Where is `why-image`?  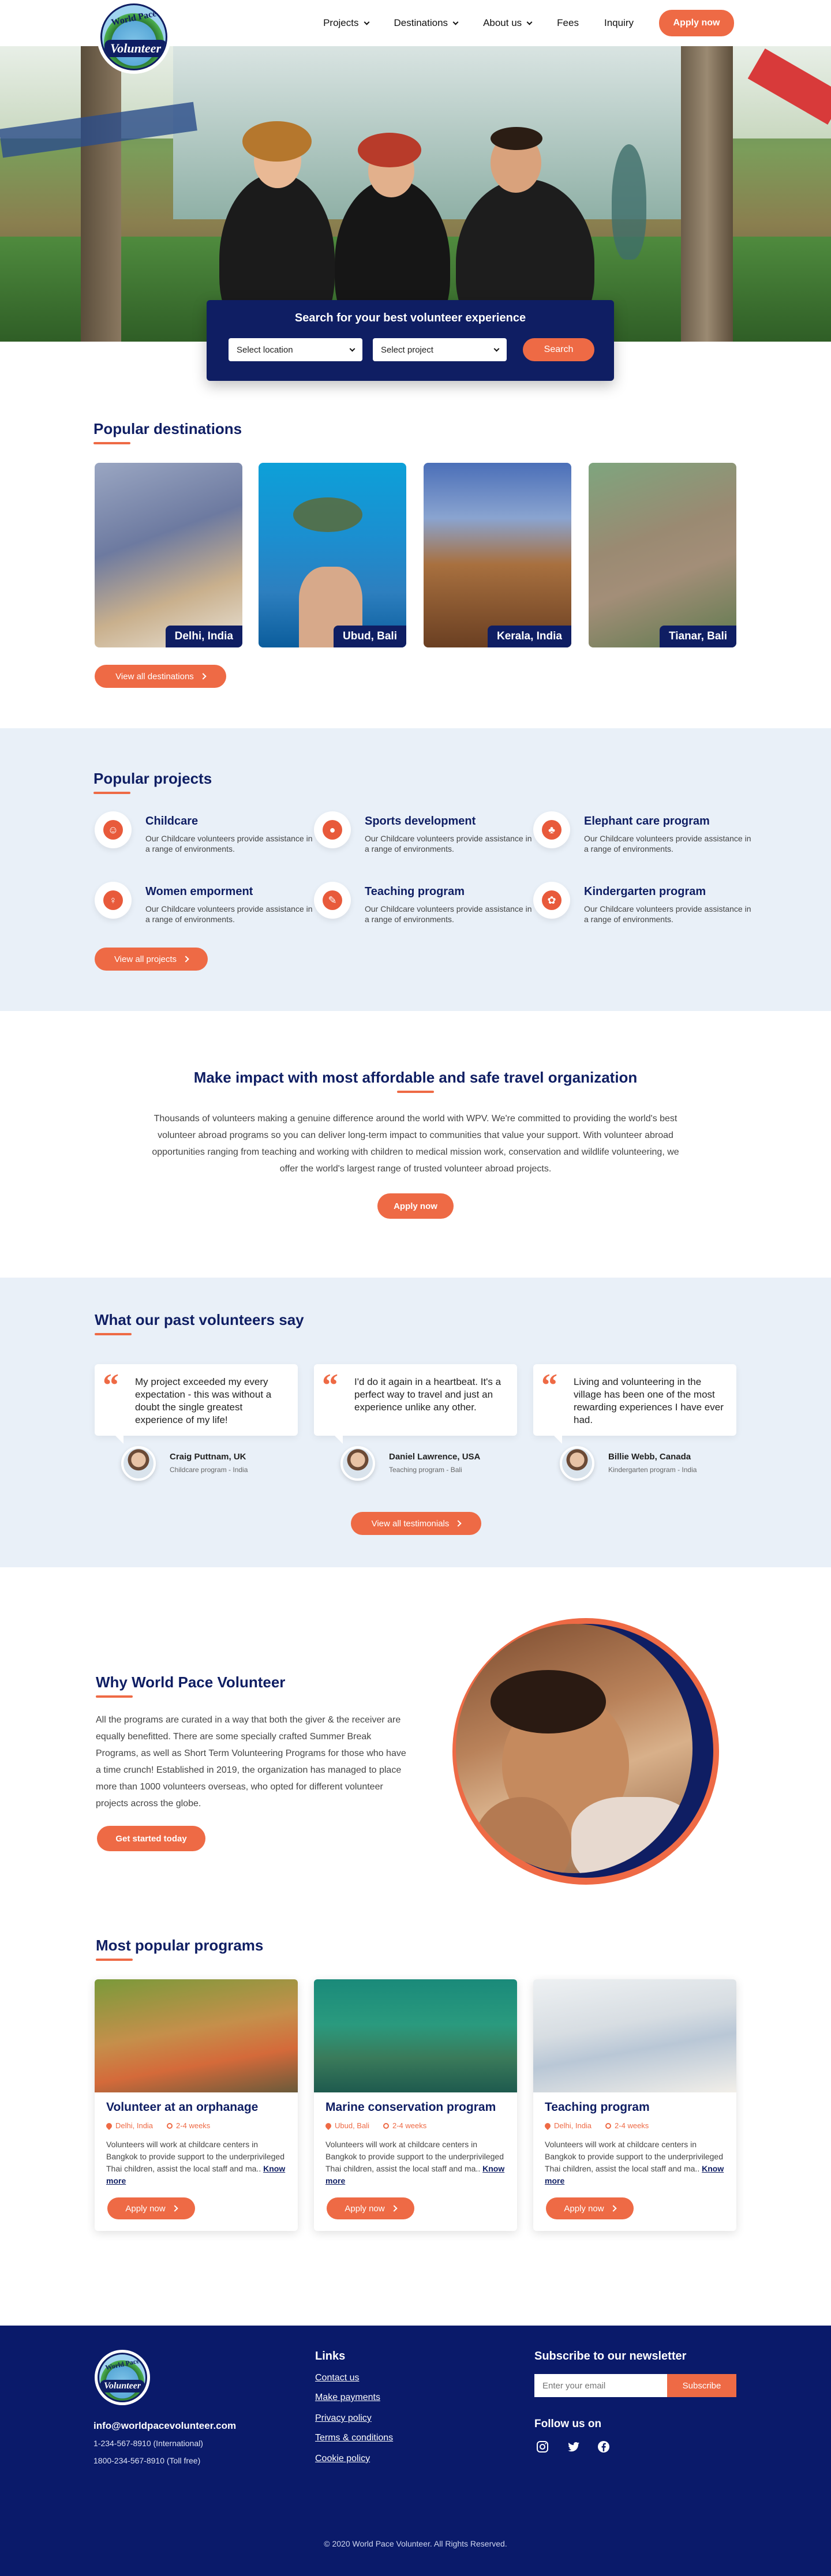 why-image is located at coordinates (585, 1751).